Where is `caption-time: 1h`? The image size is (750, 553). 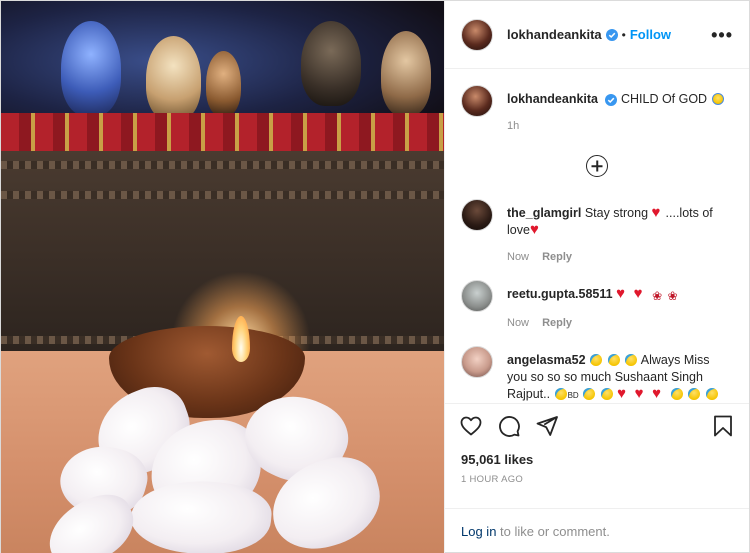
caption-time: 1h is located at coordinates (513, 126).